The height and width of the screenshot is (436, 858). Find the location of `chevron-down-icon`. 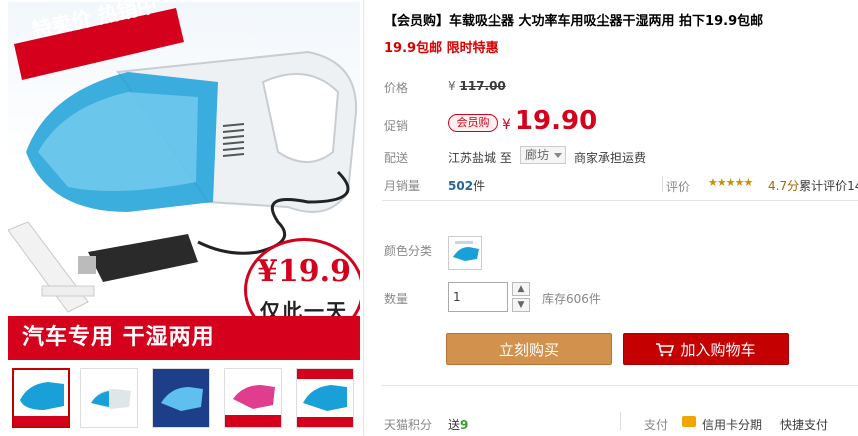

chevron-down-icon is located at coordinates (558, 155).